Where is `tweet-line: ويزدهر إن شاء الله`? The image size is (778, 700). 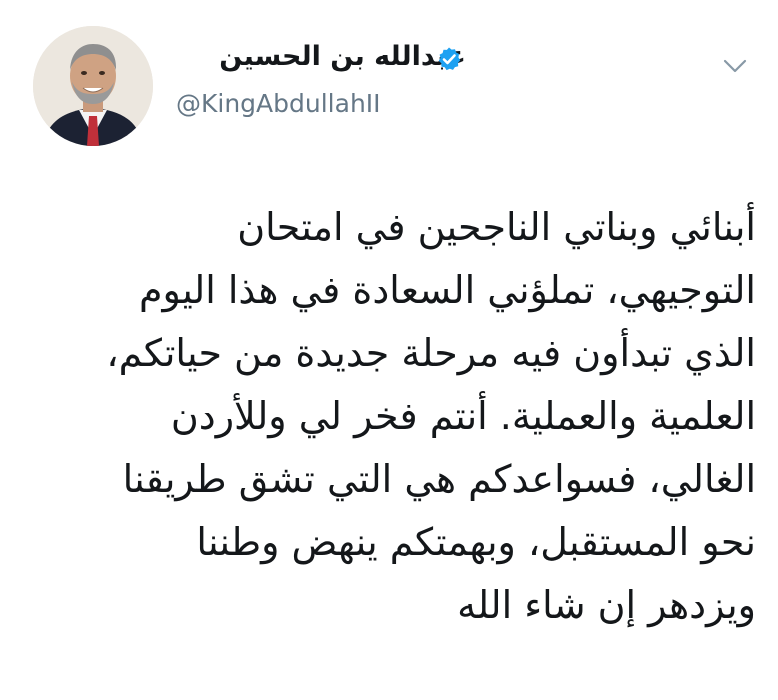
tweet-line: ويزدهر إن شاء الله is located at coordinates (606, 605).